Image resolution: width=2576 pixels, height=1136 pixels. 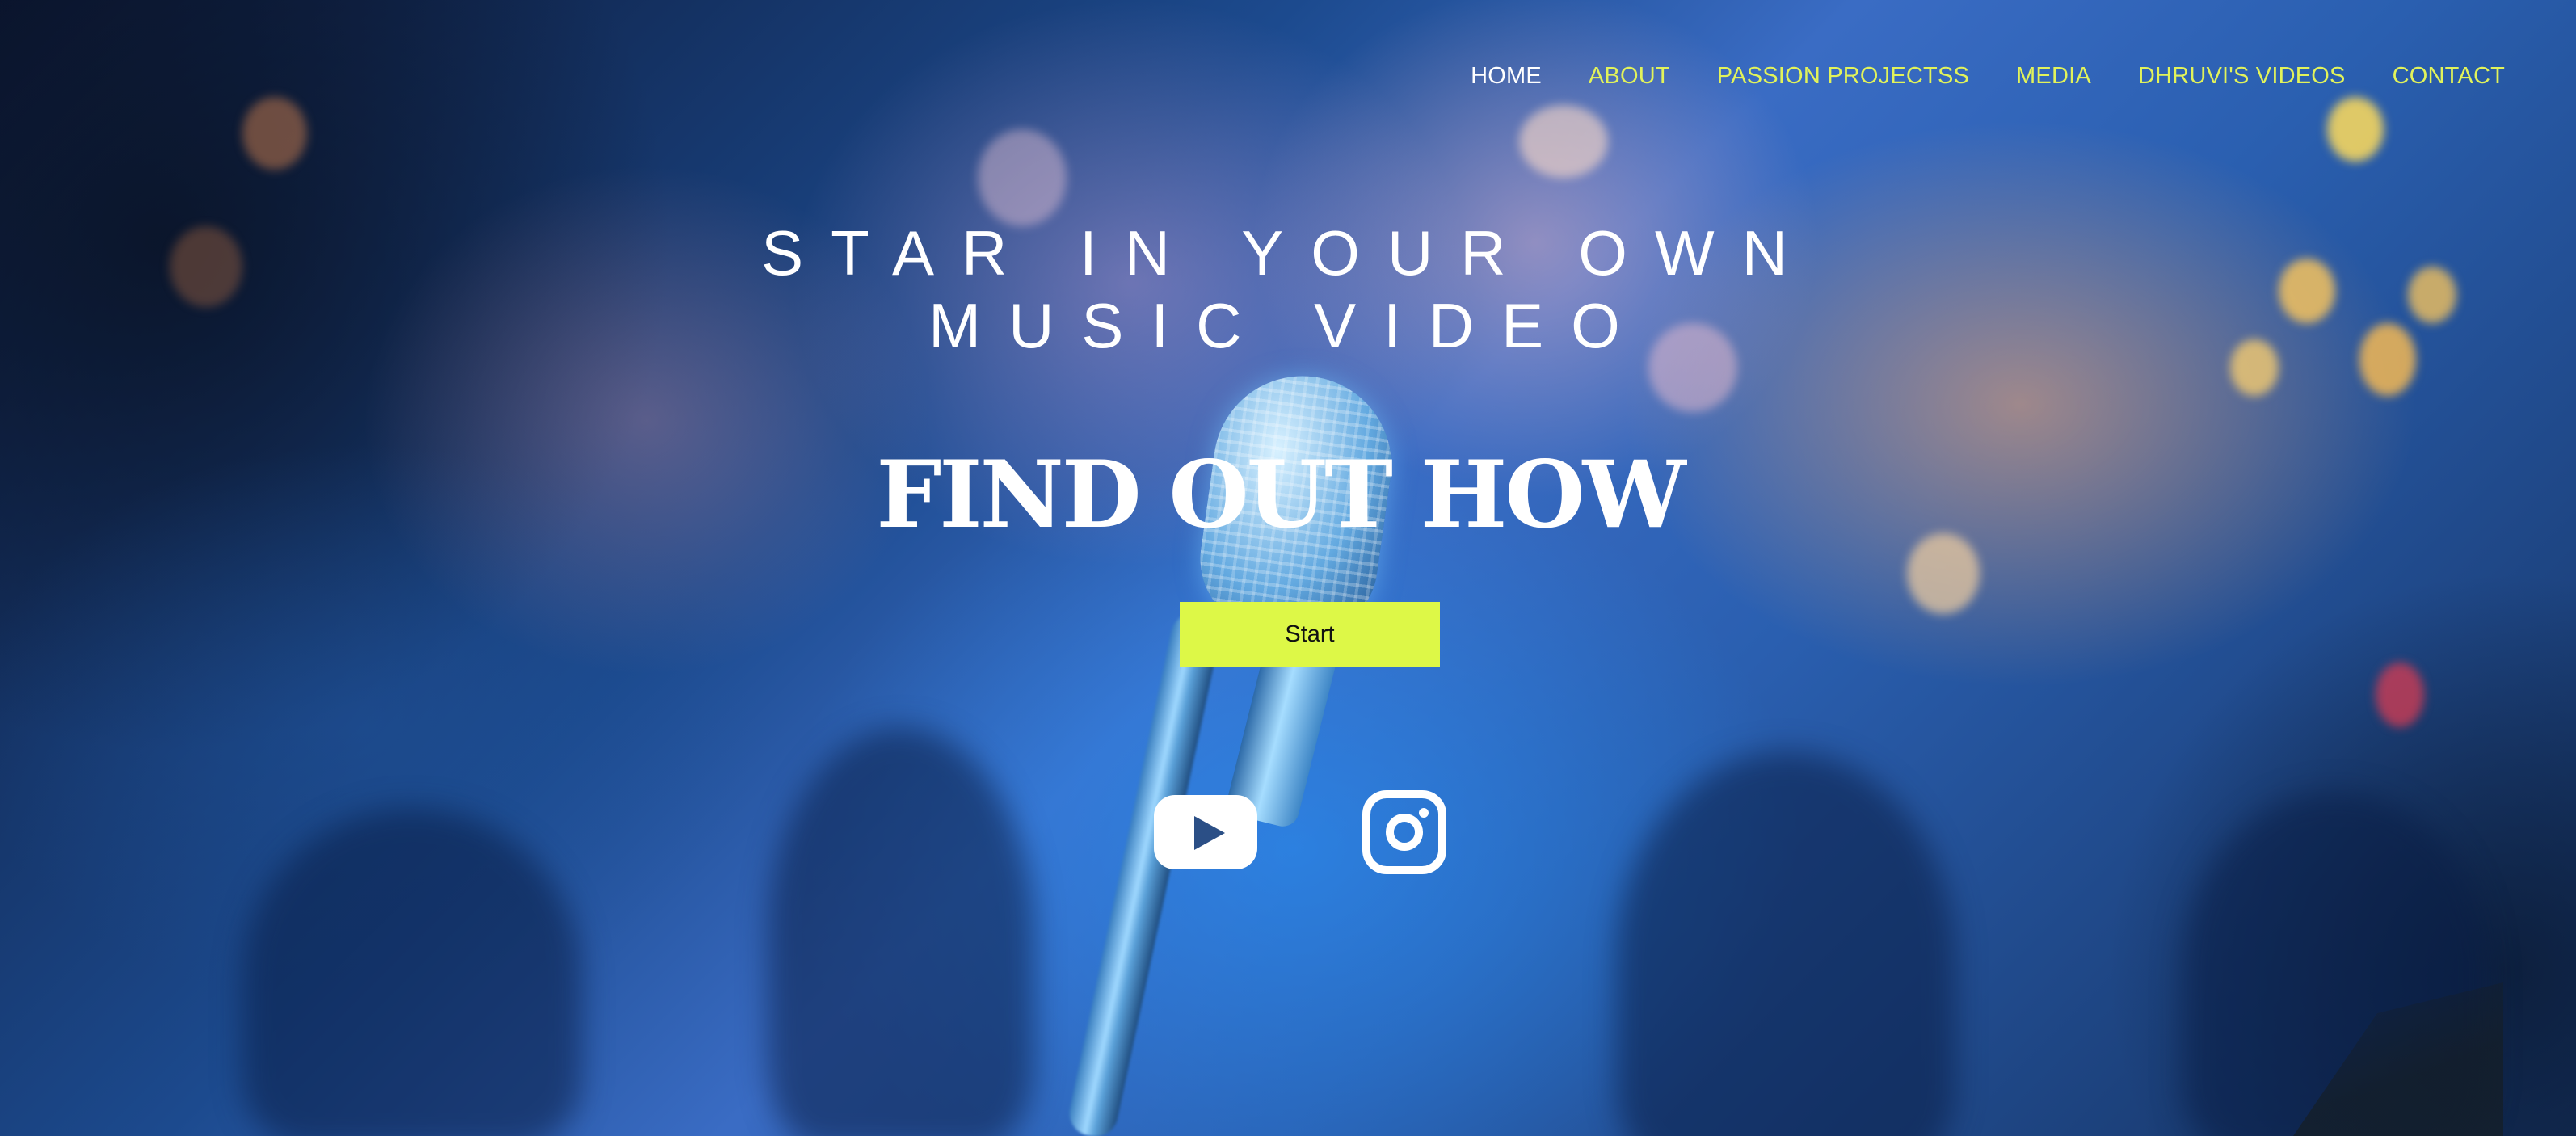 What do you see at coordinates (2242, 77) in the screenshot?
I see `nav-dhruvis-videos: DHRUVI'S VIDEOS` at bounding box center [2242, 77].